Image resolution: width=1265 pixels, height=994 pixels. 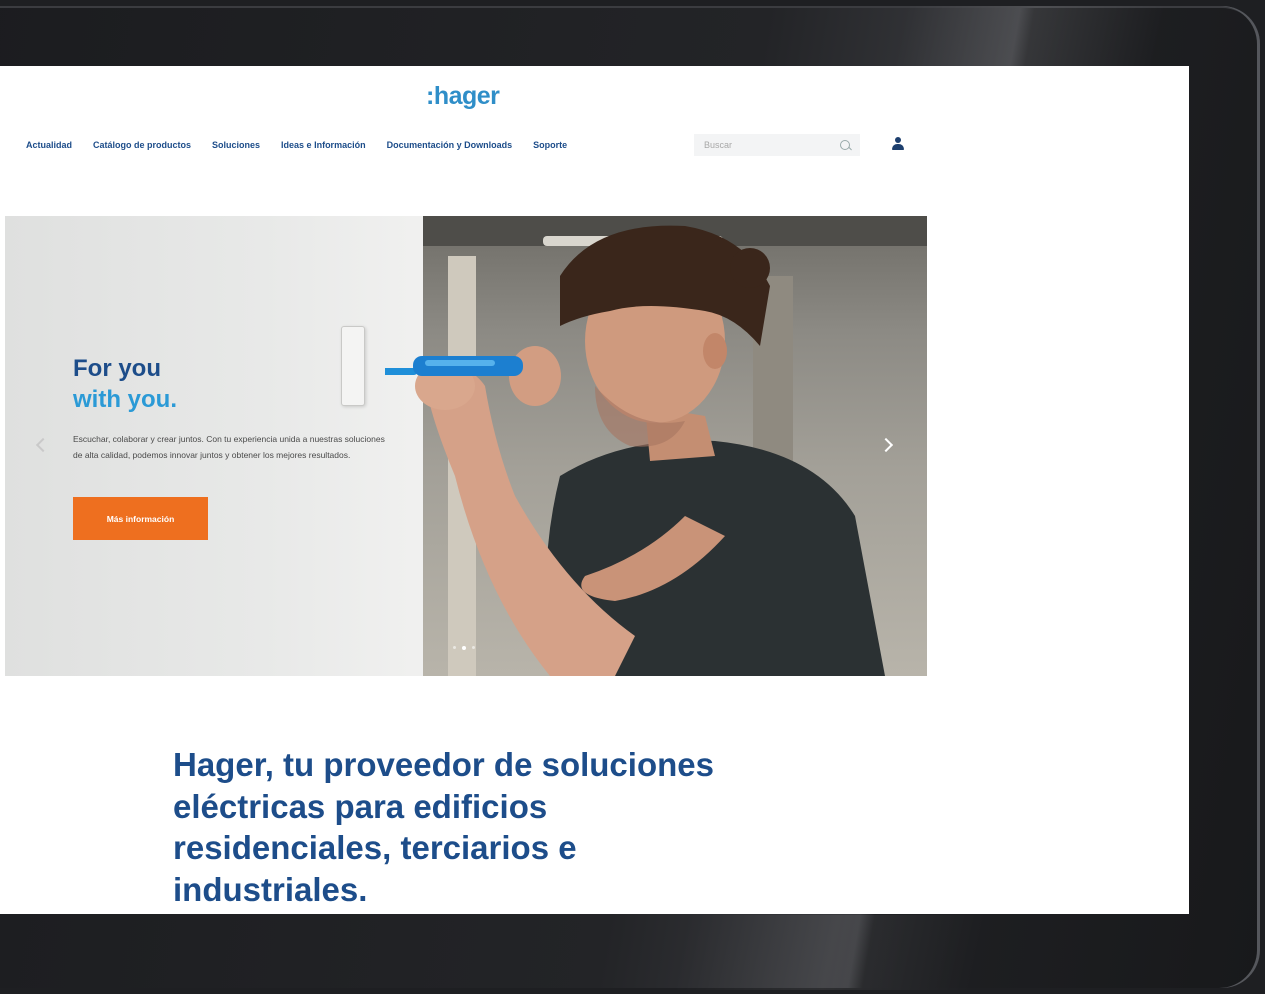 I want to click on nav-item-soporte: Soporte, so click(x=550, y=145).